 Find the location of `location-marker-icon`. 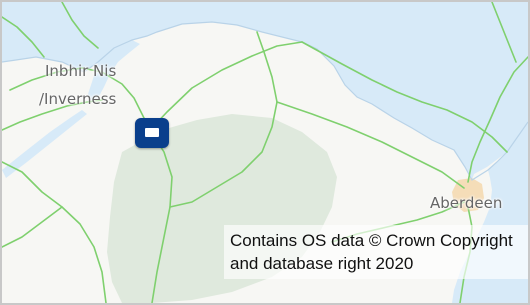

location-marker-icon is located at coordinates (152, 133).